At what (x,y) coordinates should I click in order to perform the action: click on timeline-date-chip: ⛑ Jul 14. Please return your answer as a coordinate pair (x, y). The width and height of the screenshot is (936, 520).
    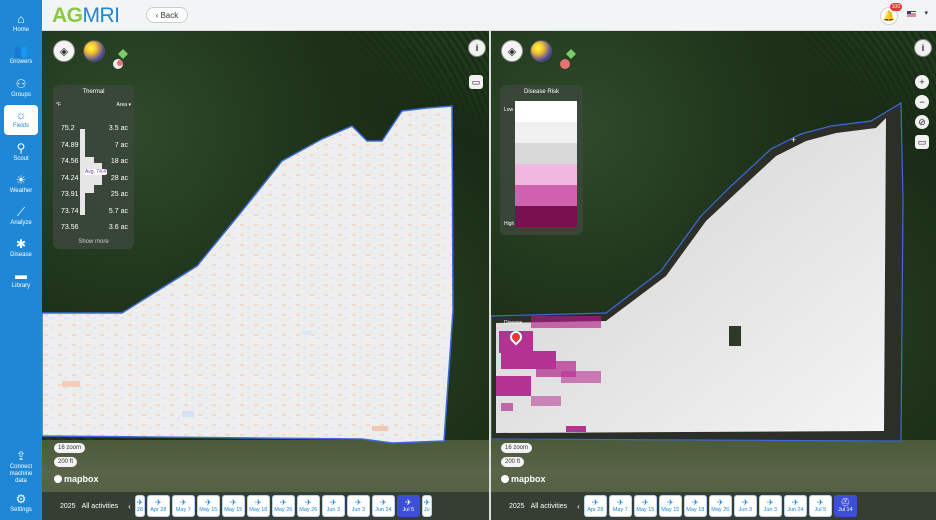
    Looking at the image, I should click on (845, 506).